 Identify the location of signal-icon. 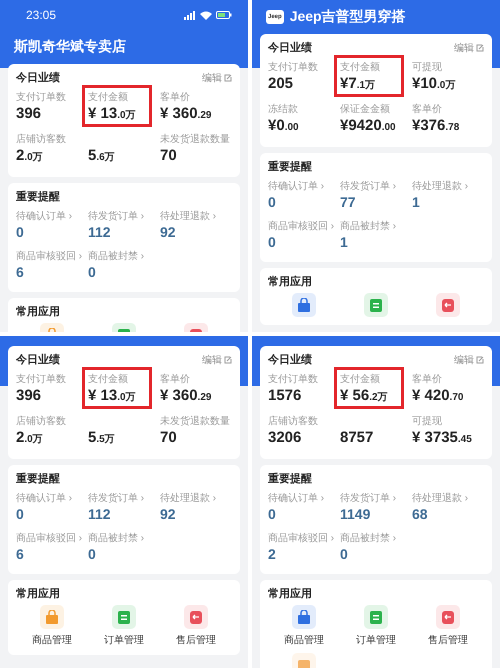
(190, 15).